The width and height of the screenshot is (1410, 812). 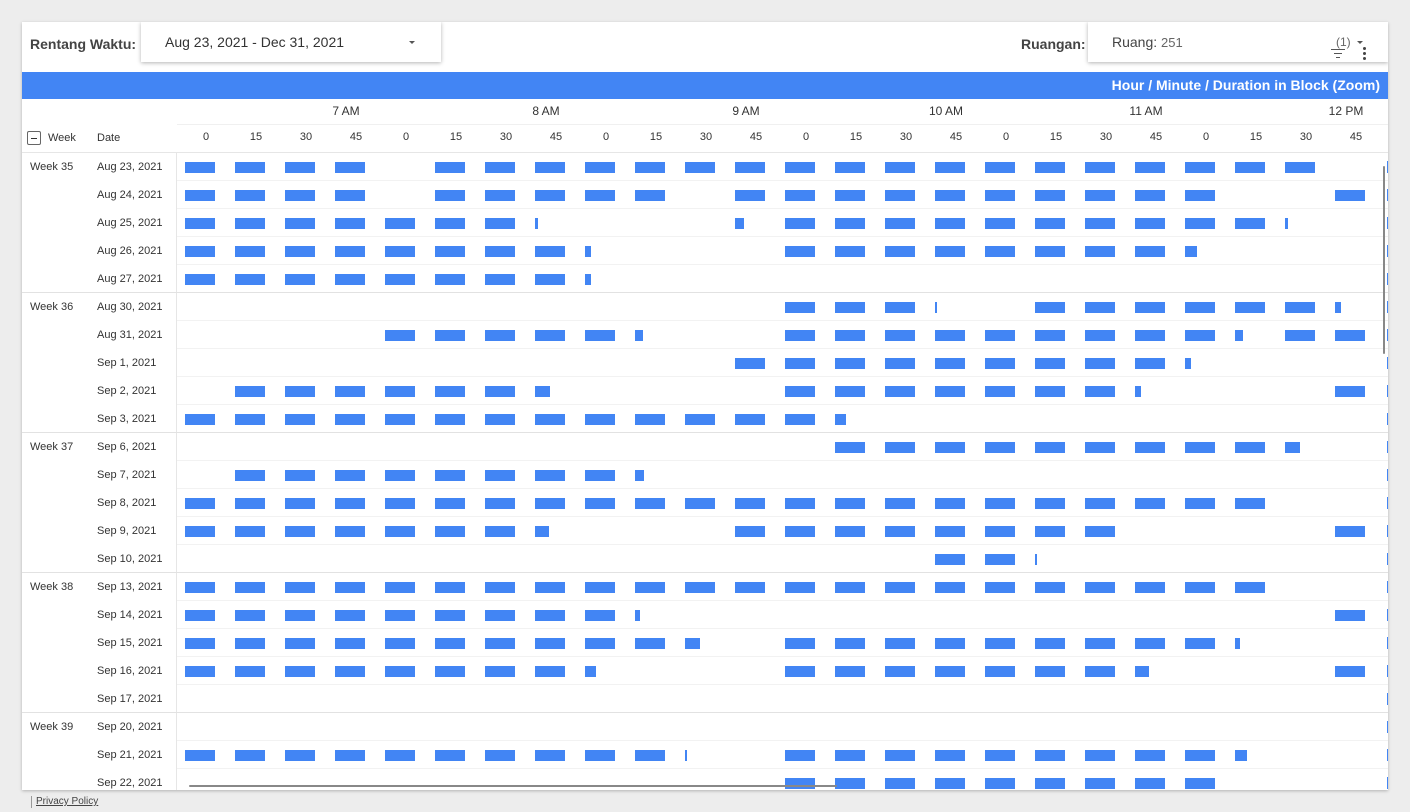 What do you see at coordinates (1338, 54) in the screenshot?
I see `filter-icon` at bounding box center [1338, 54].